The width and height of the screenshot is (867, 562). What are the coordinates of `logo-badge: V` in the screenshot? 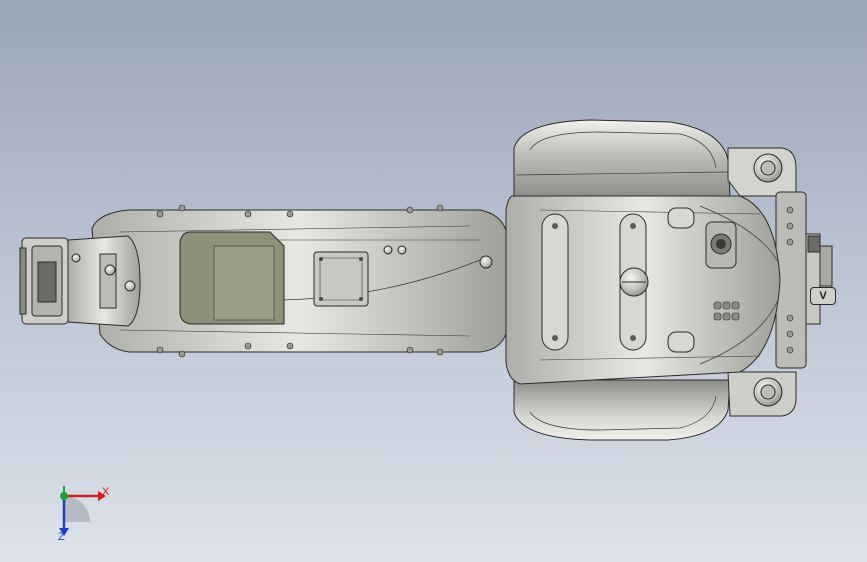 It's located at (823, 296).